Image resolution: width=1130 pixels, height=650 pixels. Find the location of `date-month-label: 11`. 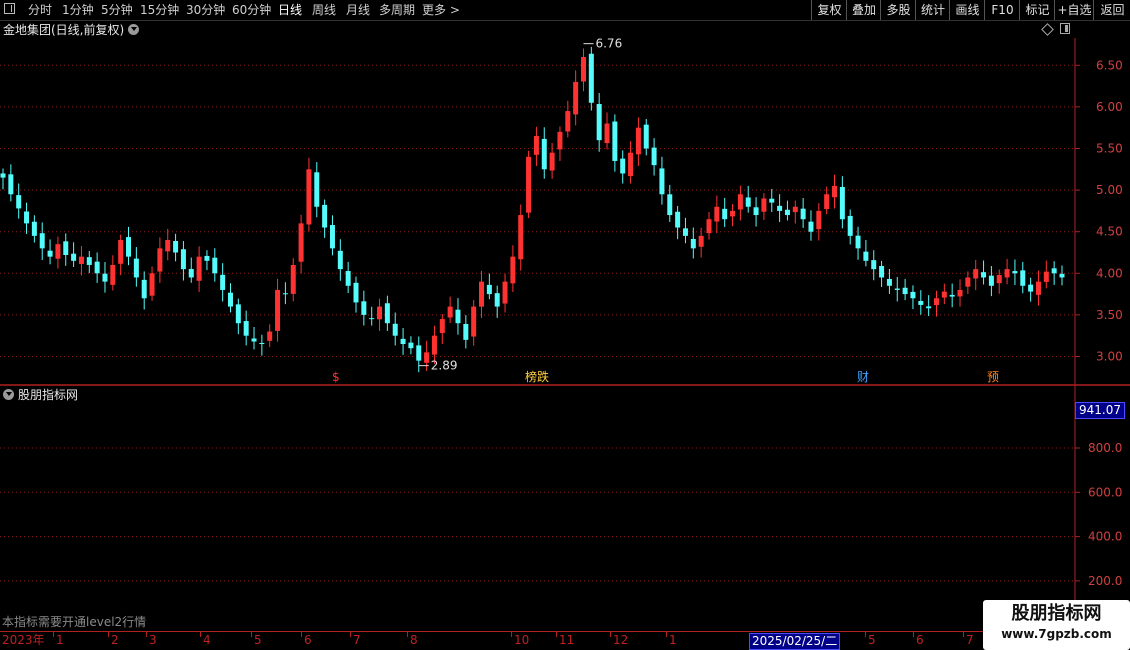

date-month-label: 11 is located at coordinates (567, 640).